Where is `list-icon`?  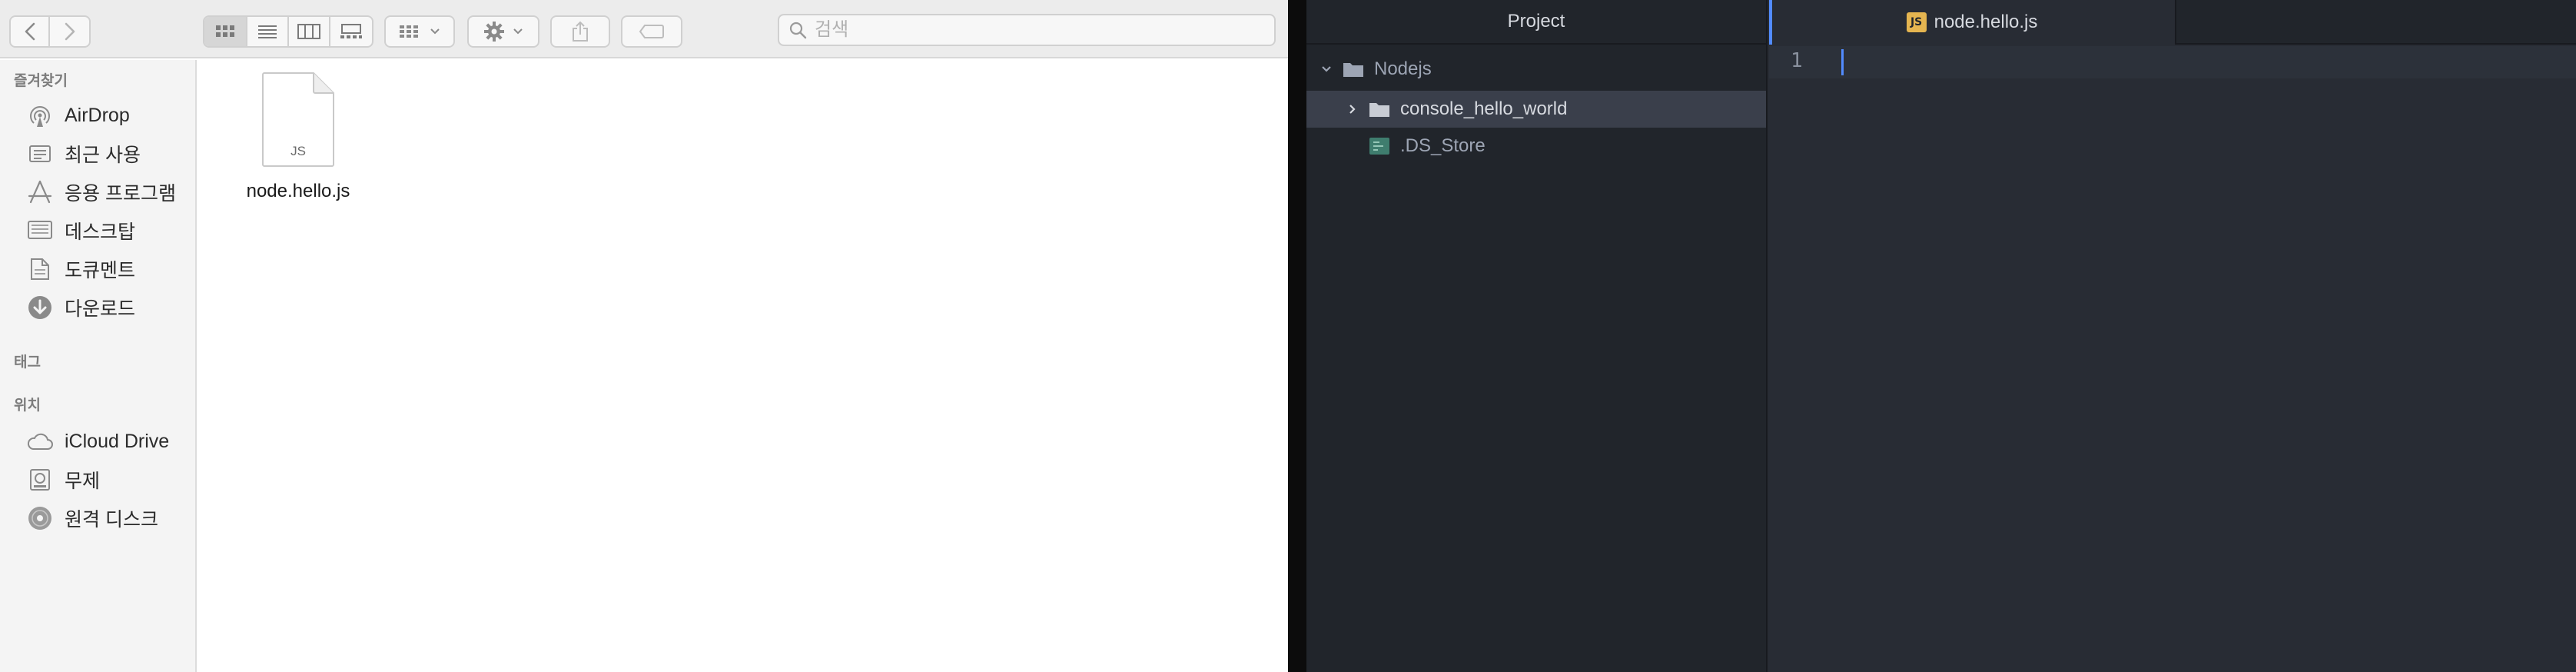
list-icon is located at coordinates (267, 31).